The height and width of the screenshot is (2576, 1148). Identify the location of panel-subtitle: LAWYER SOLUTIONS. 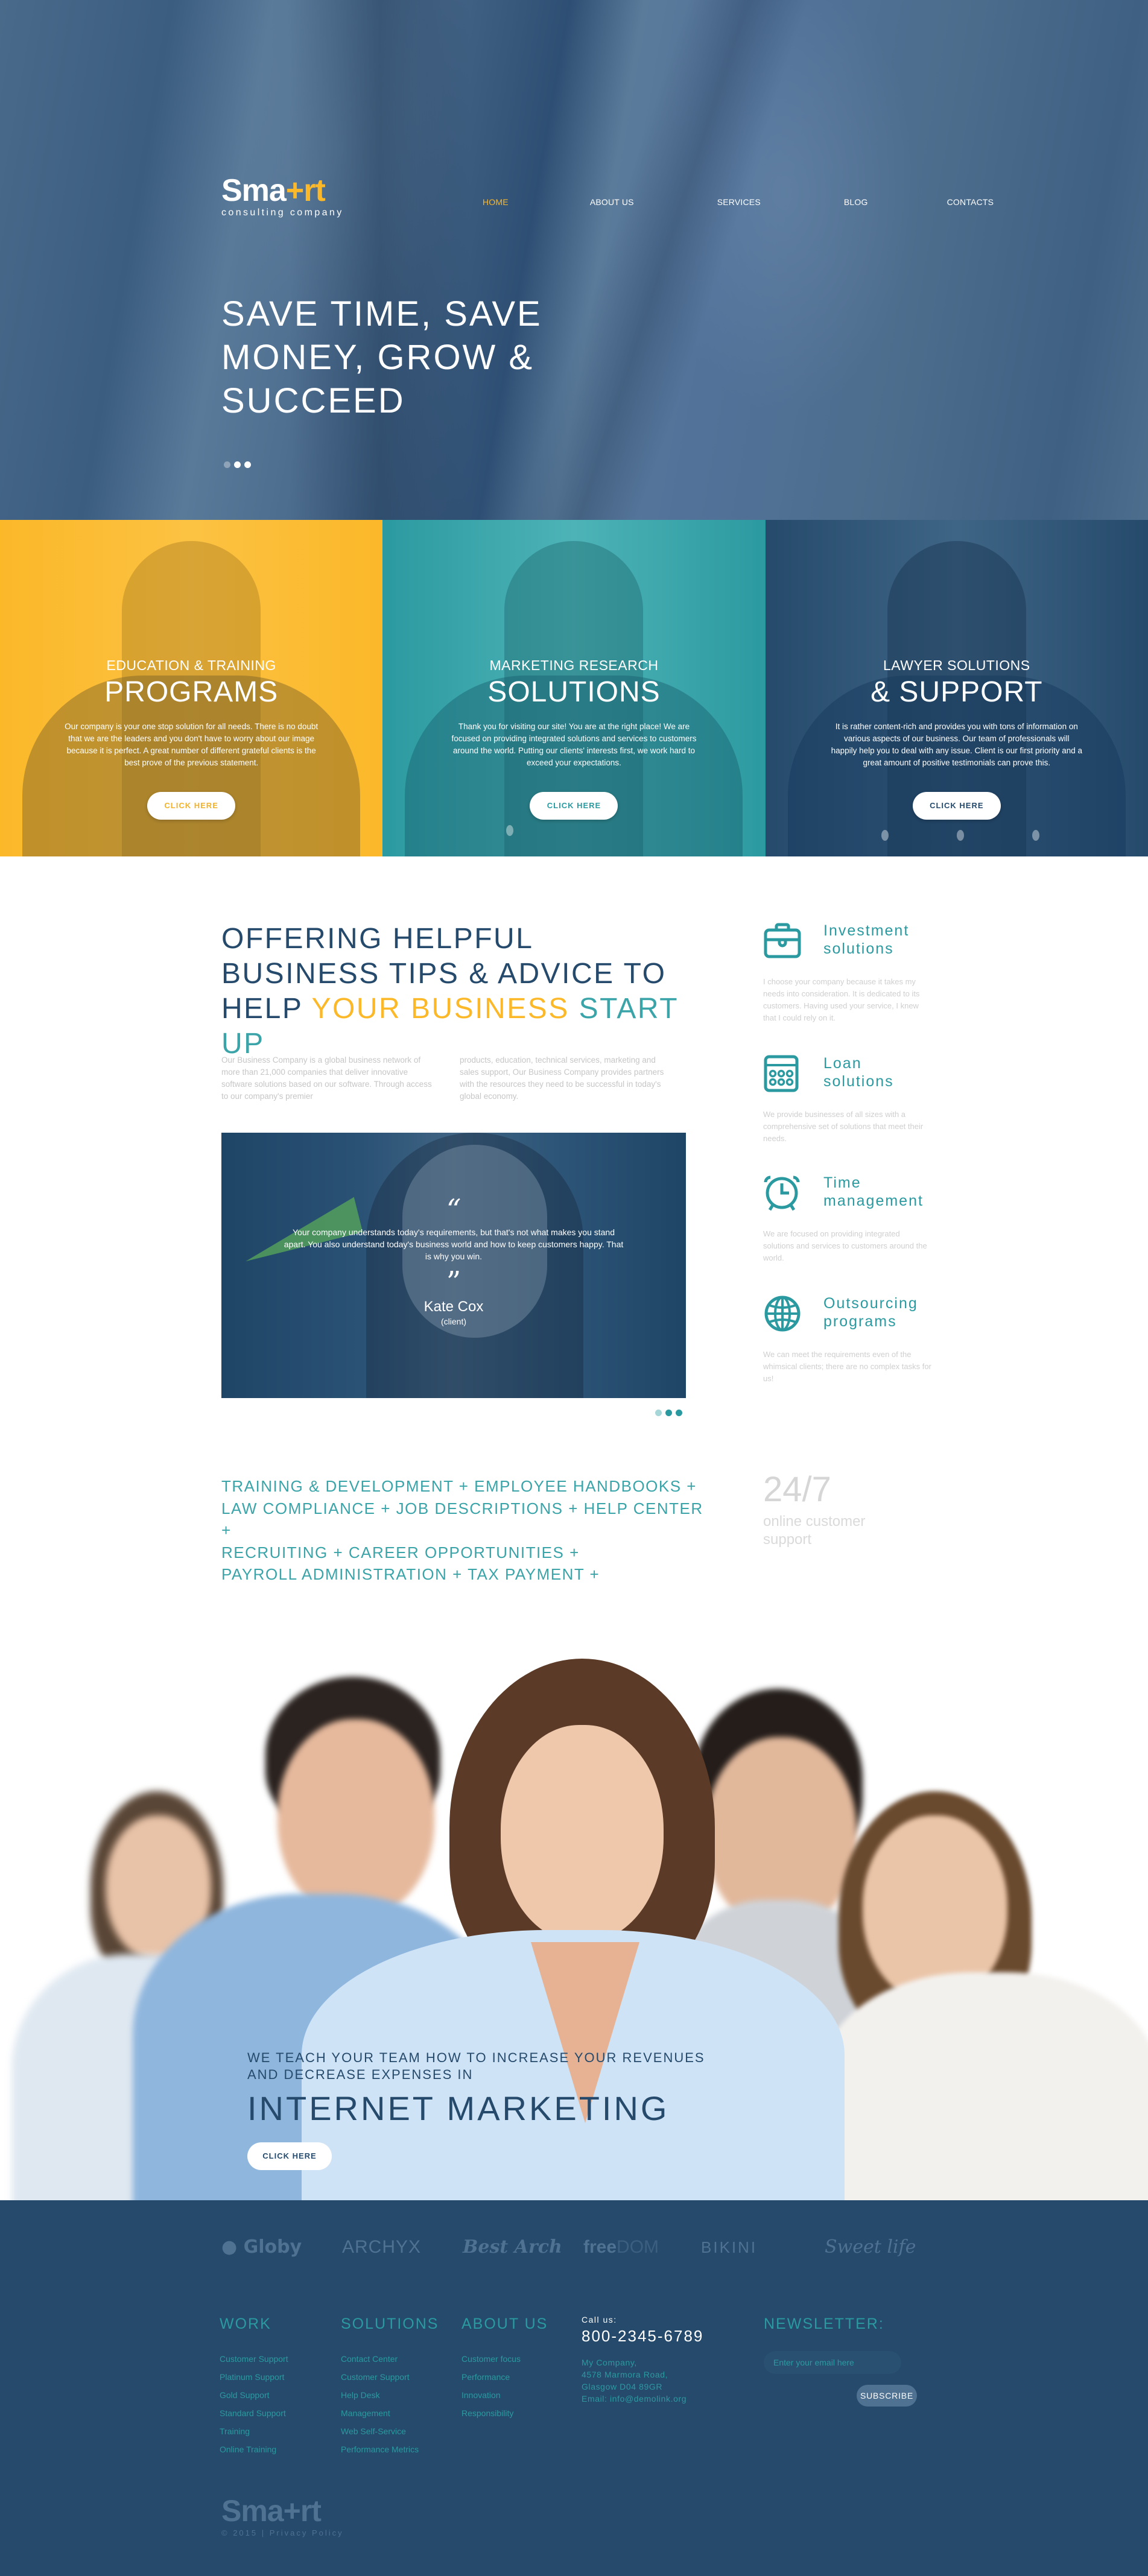
(957, 665).